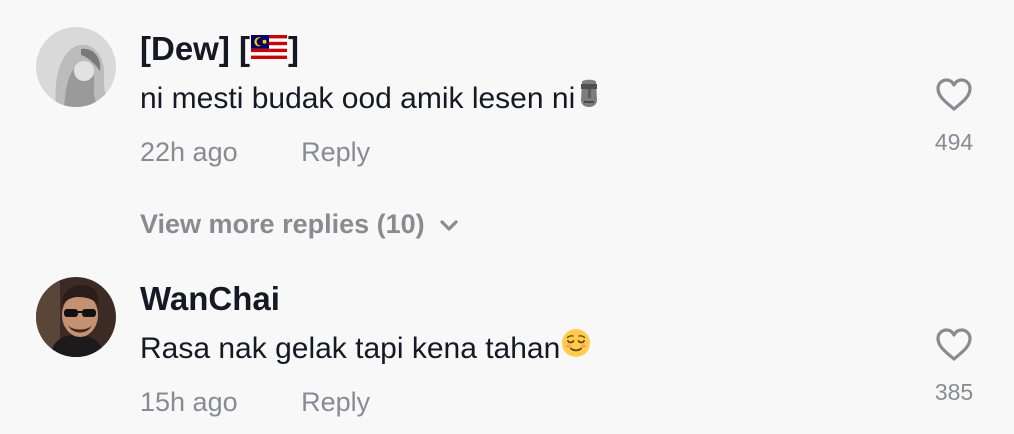  Describe the element at coordinates (255, 402) in the screenshot. I see `comment-meta: 15h ago Reply` at that location.